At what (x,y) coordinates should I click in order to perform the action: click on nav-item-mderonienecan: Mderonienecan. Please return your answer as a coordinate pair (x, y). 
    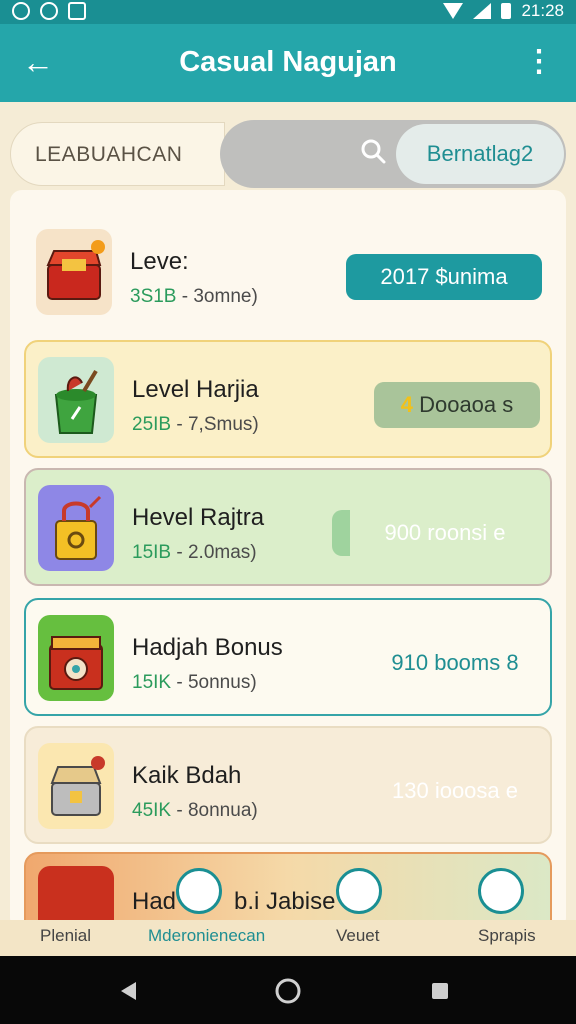
    Looking at the image, I should click on (206, 936).